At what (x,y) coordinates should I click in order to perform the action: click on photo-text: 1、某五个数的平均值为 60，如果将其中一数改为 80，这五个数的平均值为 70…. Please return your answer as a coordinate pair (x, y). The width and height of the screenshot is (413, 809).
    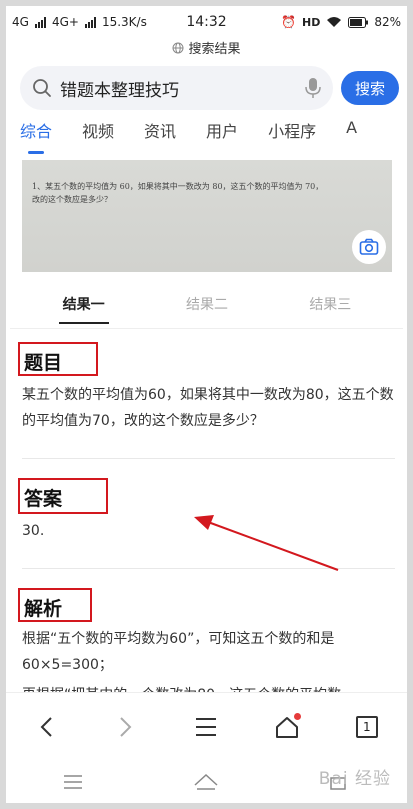
    Looking at the image, I should click on (202, 193).